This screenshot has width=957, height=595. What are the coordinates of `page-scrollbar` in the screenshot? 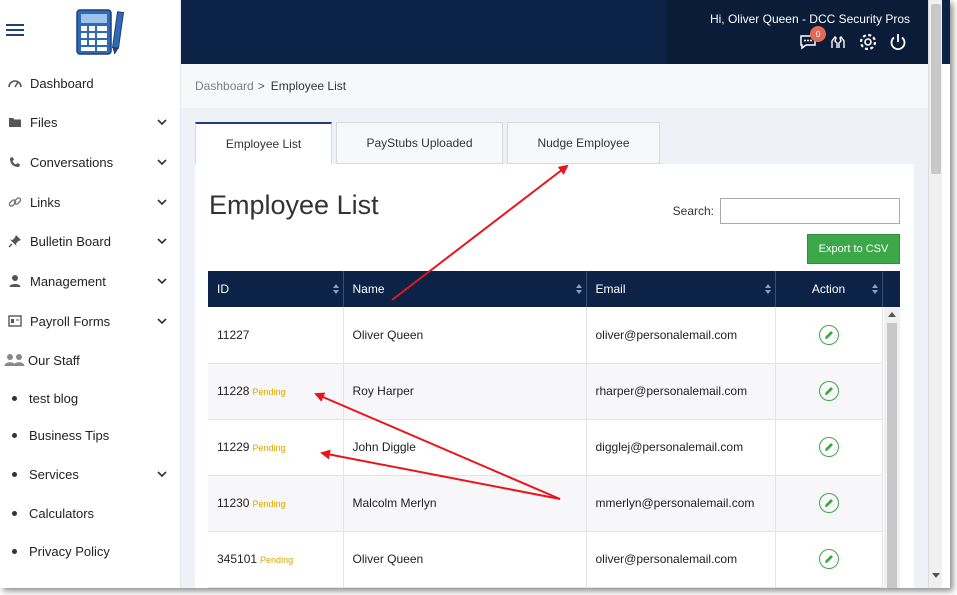 It's located at (935, 294).